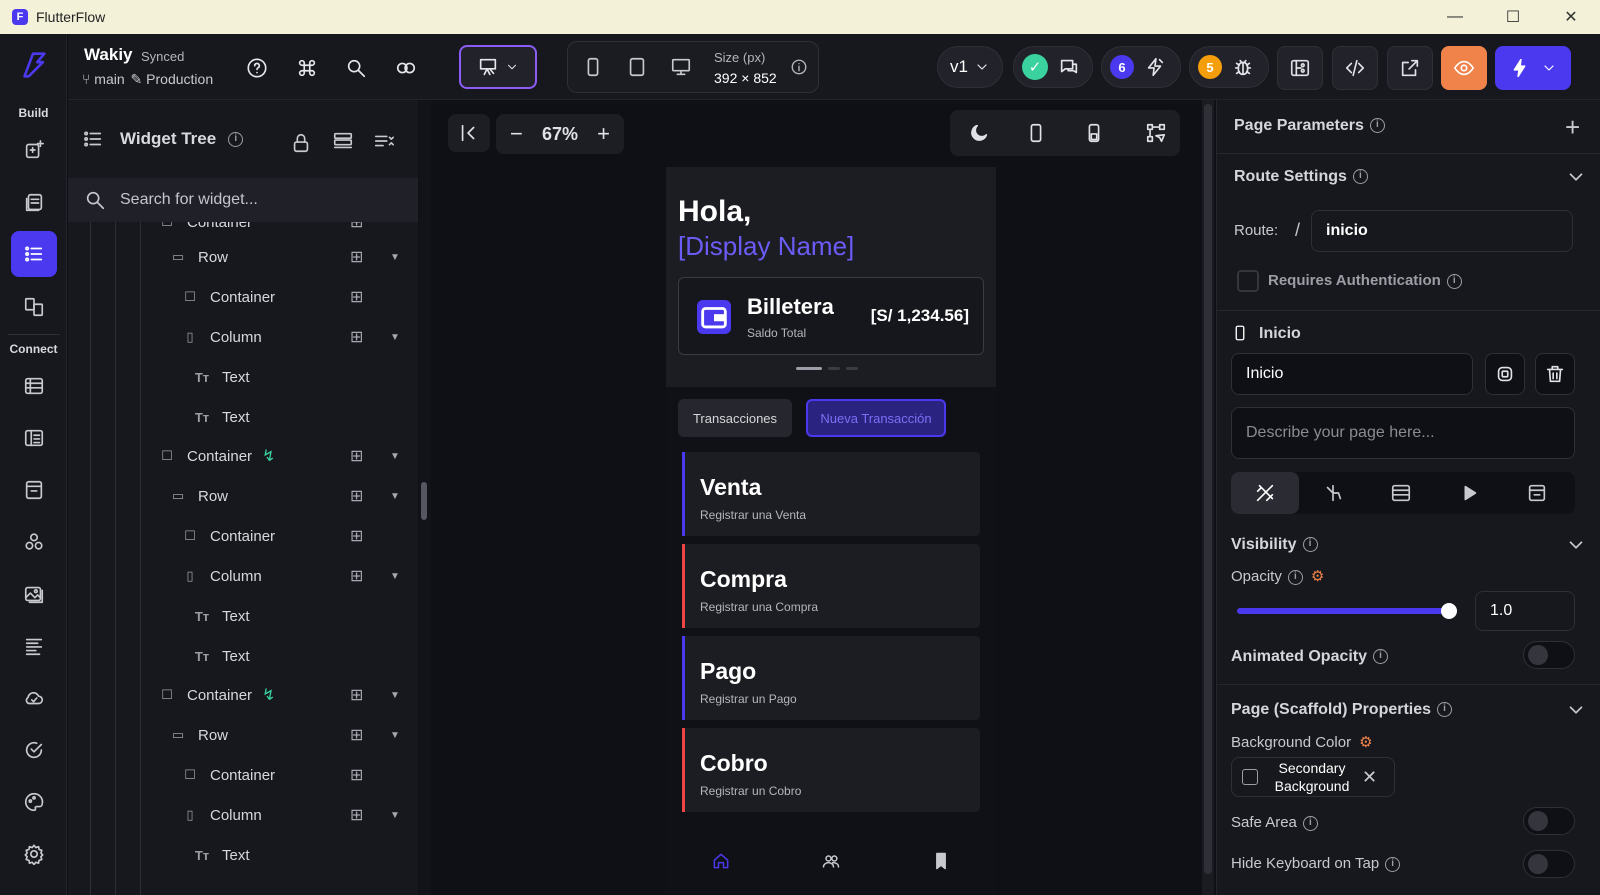 This screenshot has width=1600, height=895. Describe the element at coordinates (34, 698) in the screenshot. I see `cloud-functions-rail-icon` at that location.